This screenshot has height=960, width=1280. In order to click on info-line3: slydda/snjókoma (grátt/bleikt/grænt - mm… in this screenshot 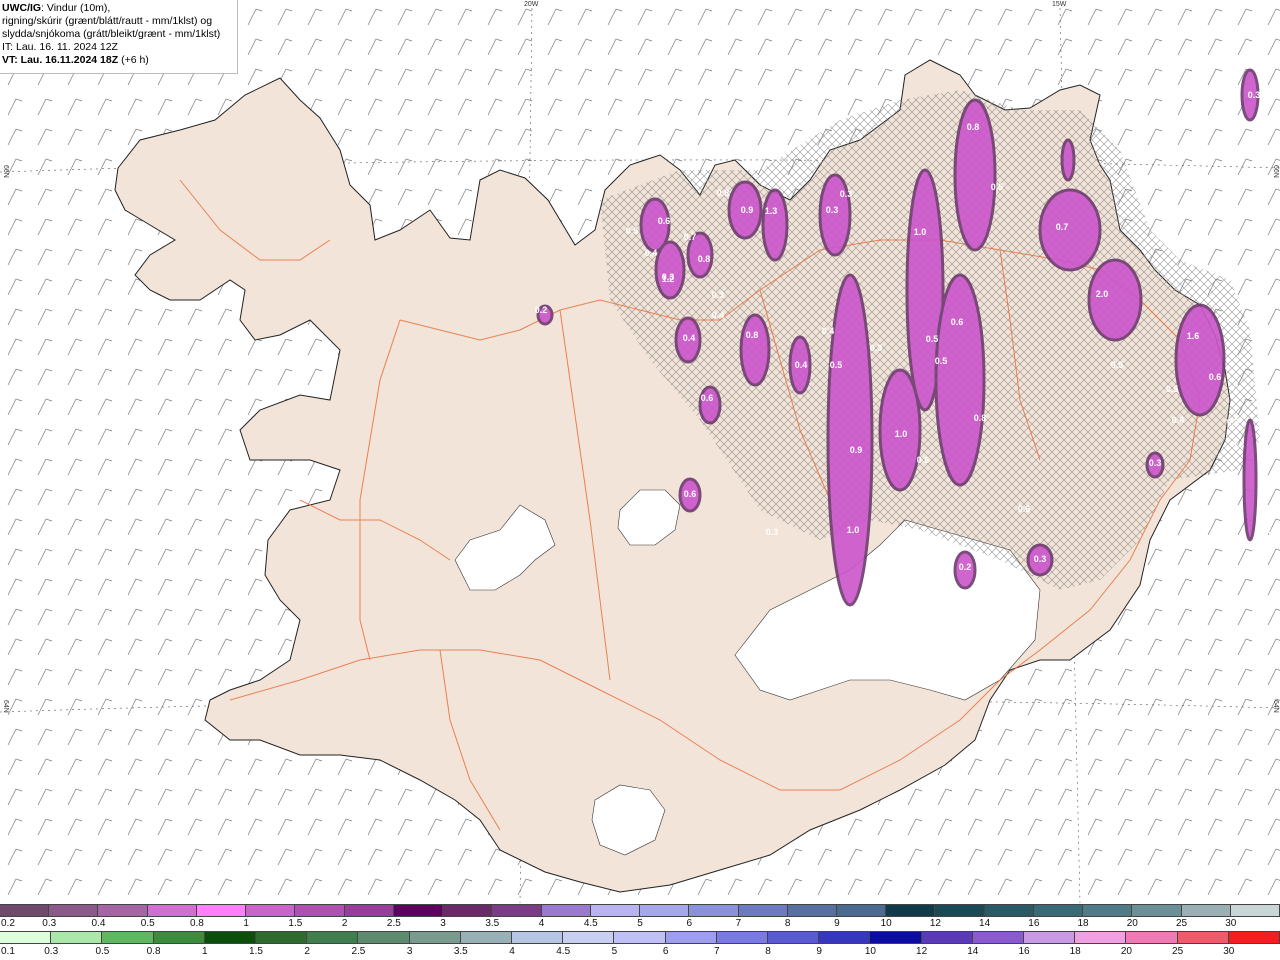, I will do `click(111, 34)`.